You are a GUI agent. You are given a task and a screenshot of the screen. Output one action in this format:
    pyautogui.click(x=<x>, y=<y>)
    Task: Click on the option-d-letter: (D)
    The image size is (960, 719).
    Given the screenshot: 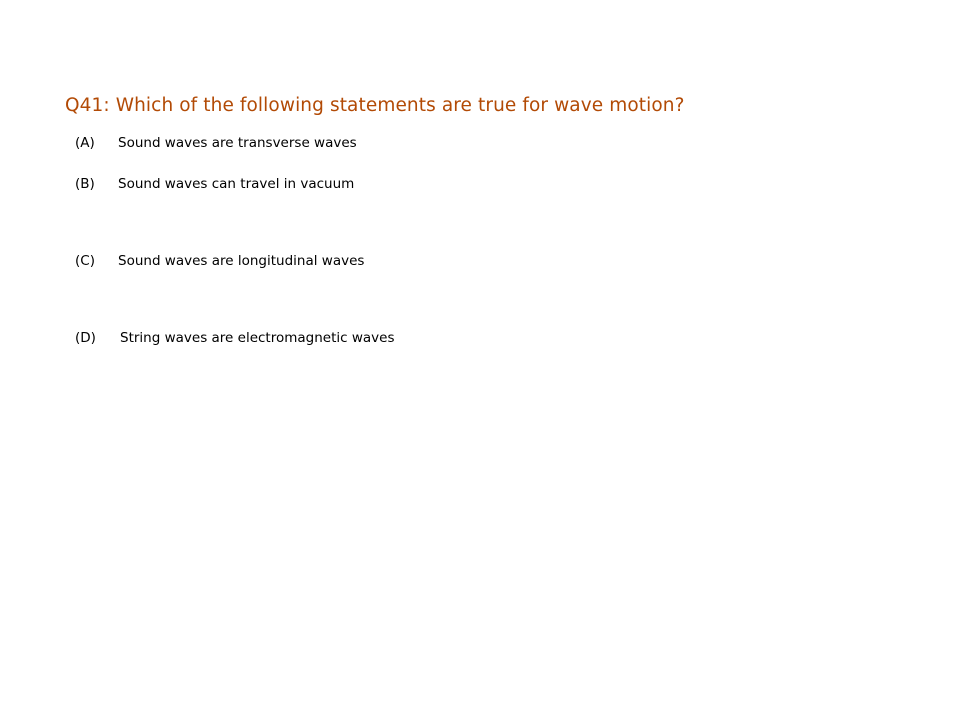 What is the action you would take?
    pyautogui.click(x=85, y=338)
    